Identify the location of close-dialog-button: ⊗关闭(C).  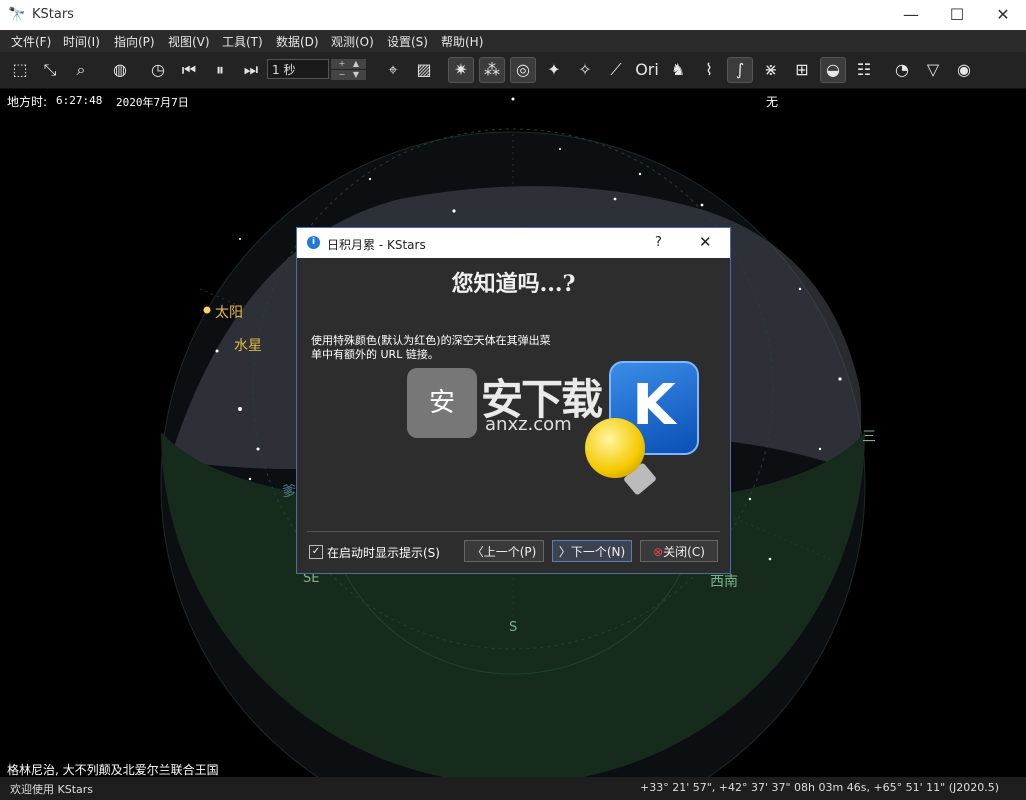
(679, 551).